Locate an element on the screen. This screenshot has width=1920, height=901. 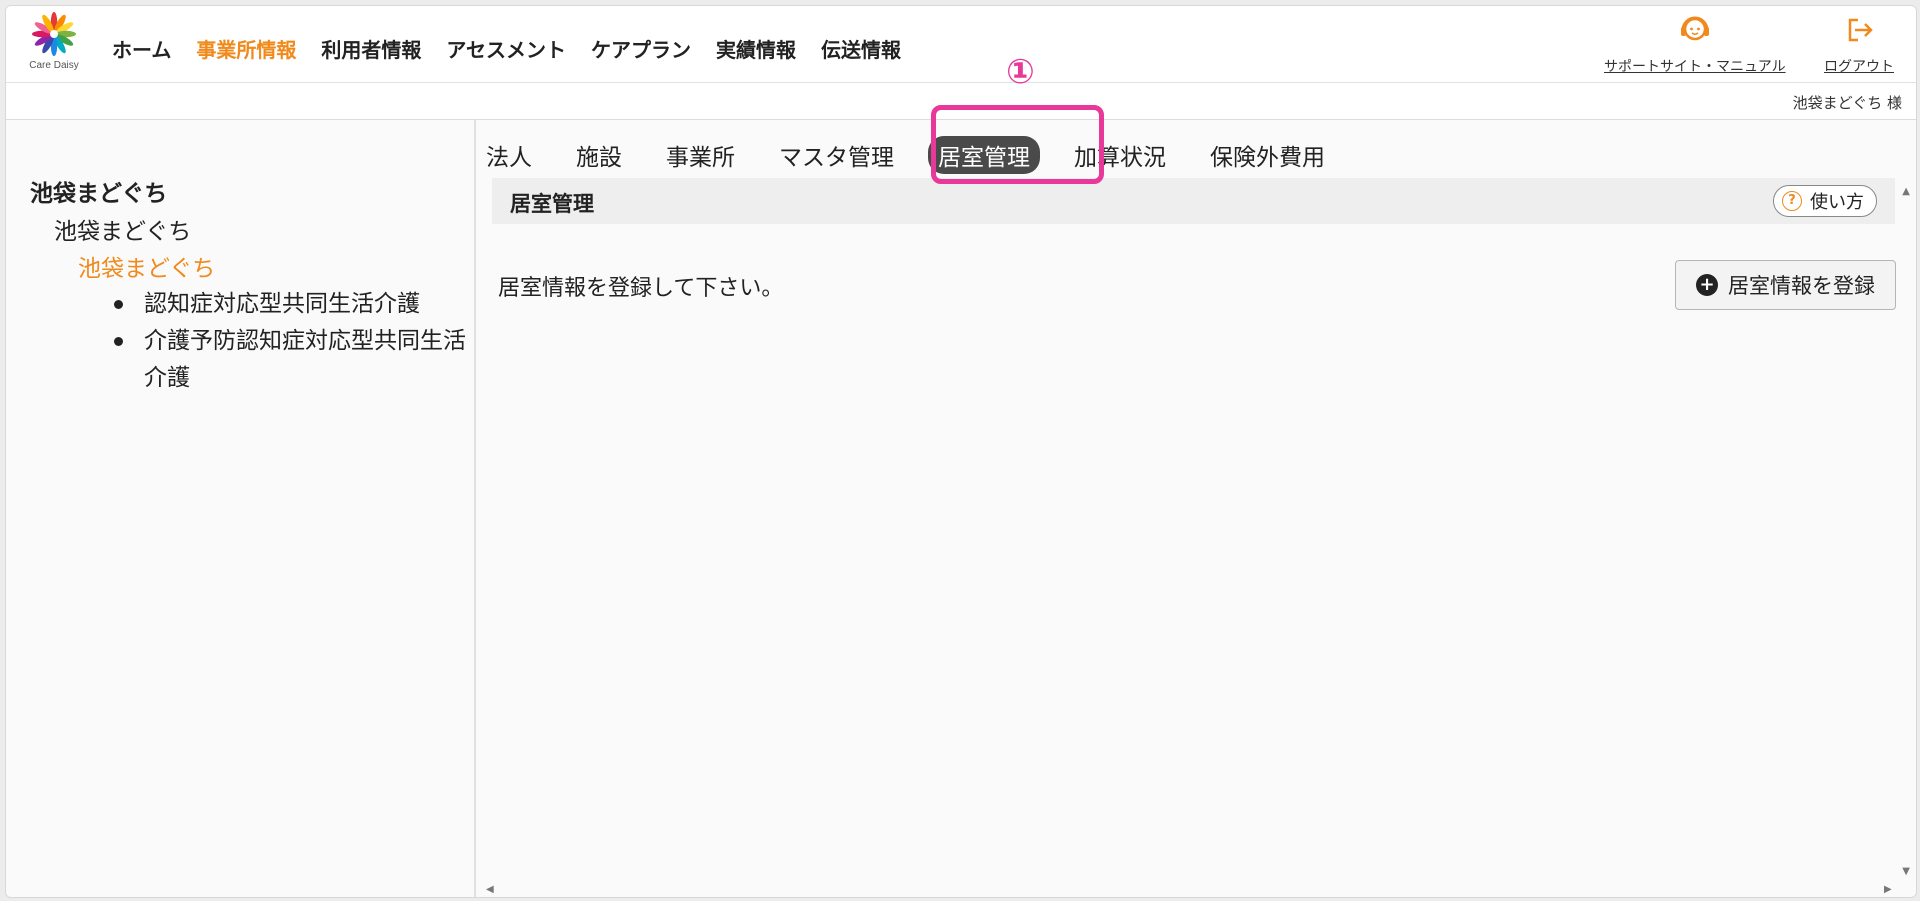
daisy-flower-icon is located at coordinates (54, 34).